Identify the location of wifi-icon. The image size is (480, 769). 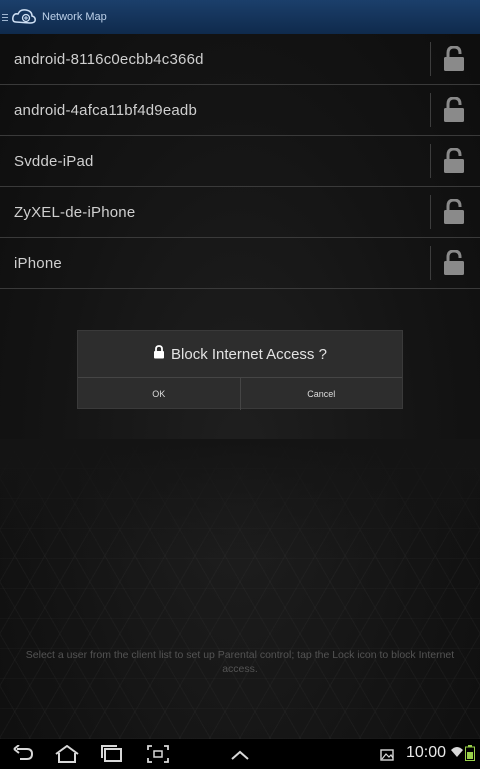
(457, 754).